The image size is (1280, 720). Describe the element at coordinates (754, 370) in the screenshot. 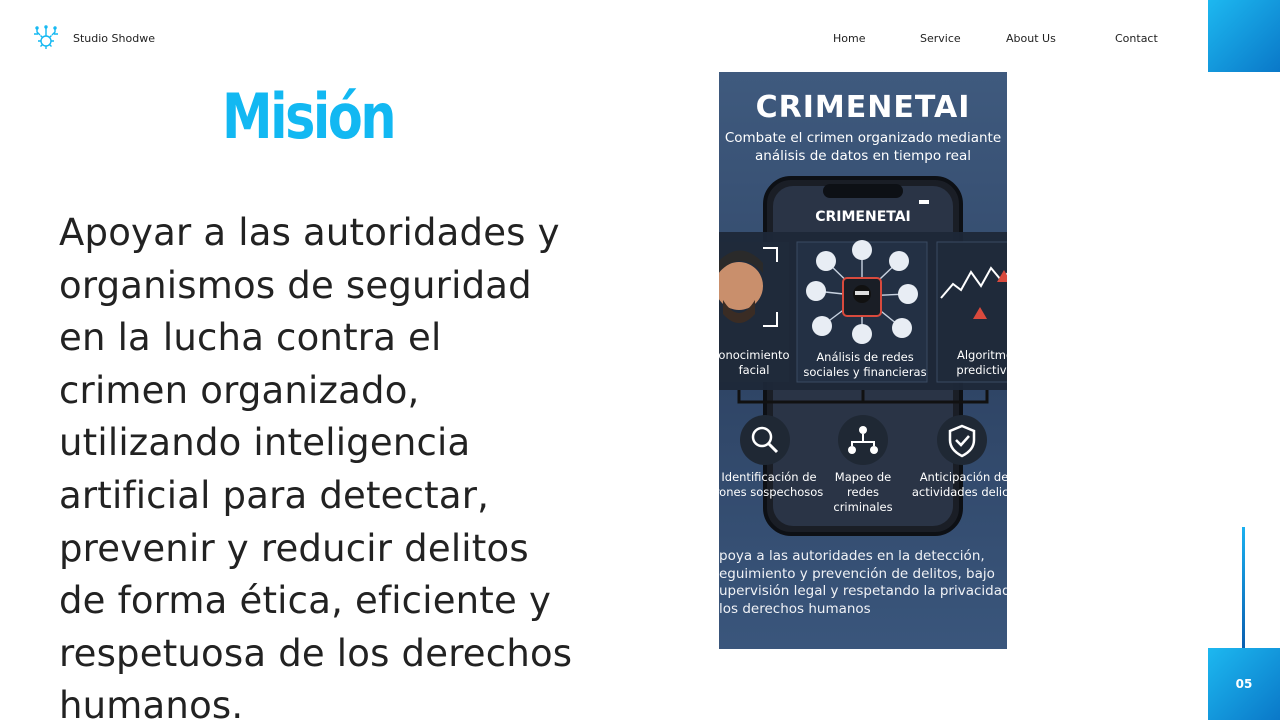

I see `caption-line: facial` at that location.